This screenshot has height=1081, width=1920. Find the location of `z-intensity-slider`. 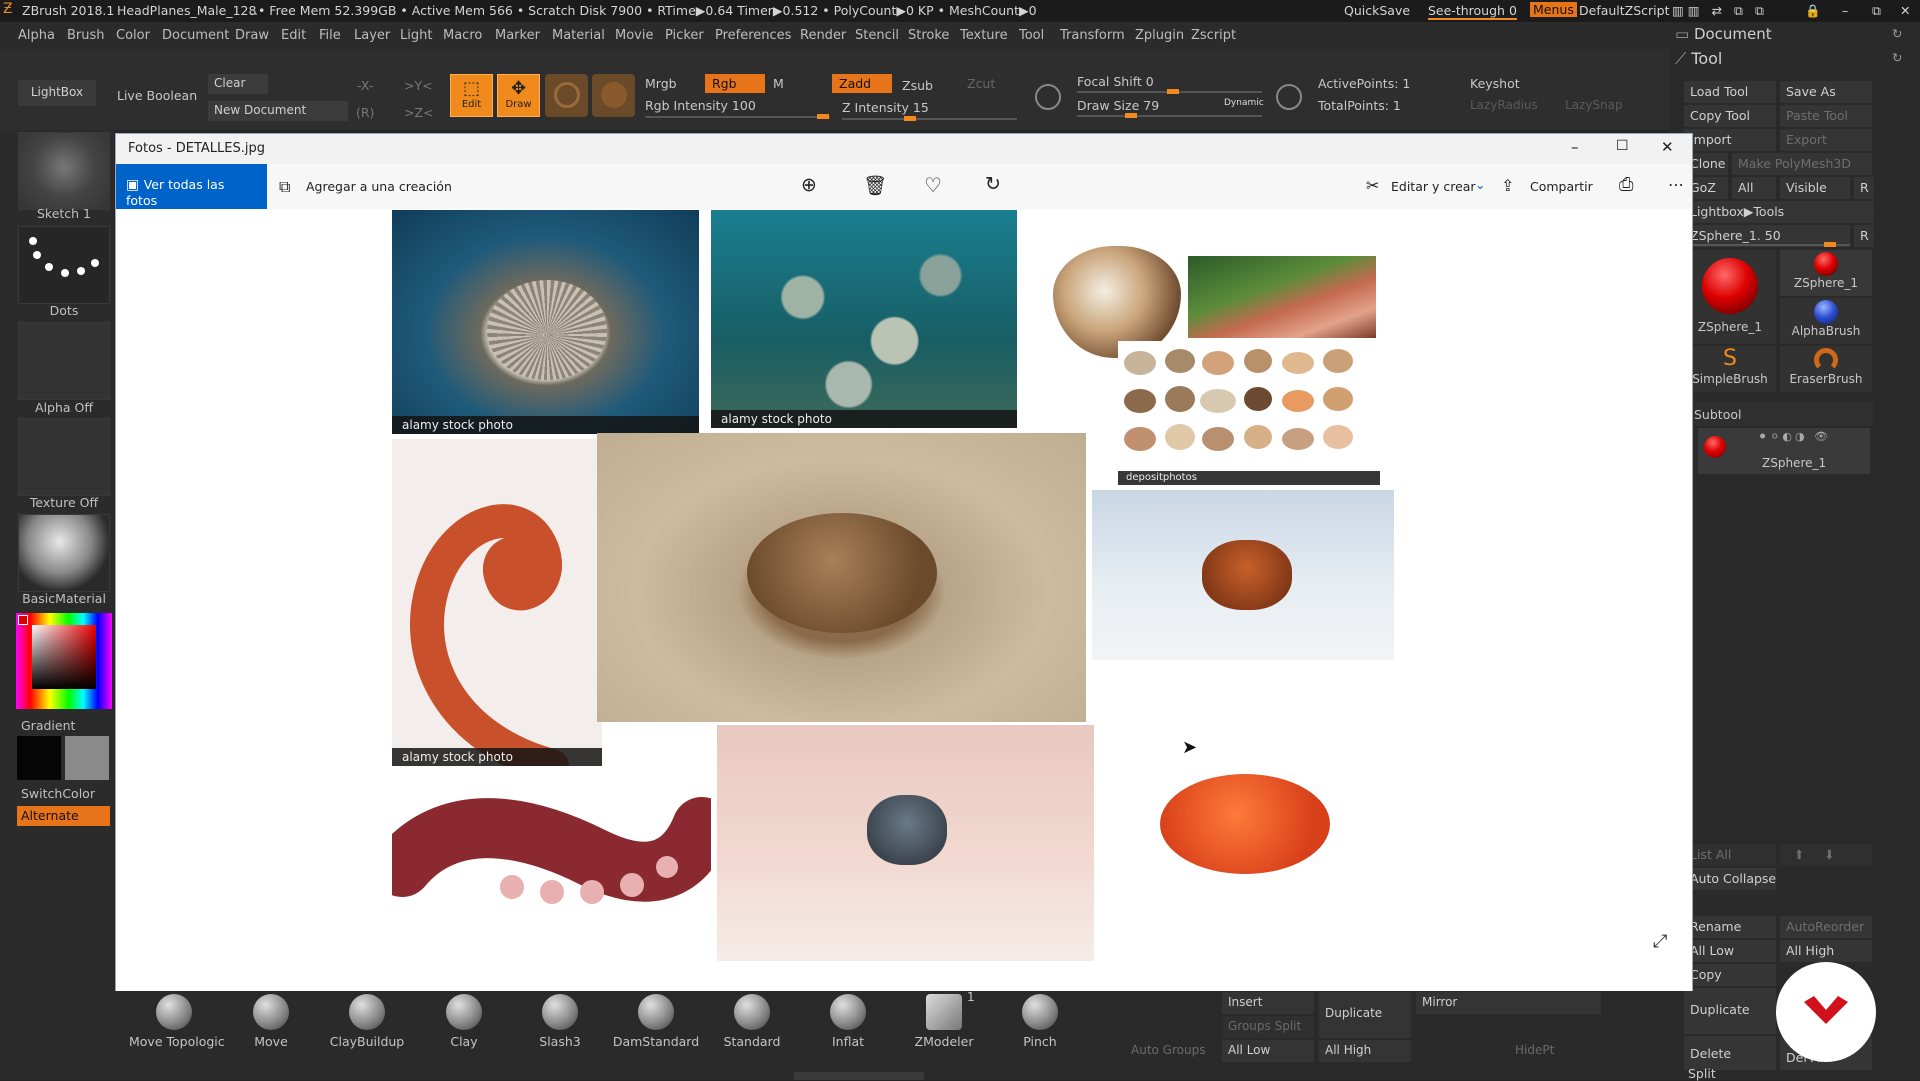

z-intensity-slider is located at coordinates (929, 118).